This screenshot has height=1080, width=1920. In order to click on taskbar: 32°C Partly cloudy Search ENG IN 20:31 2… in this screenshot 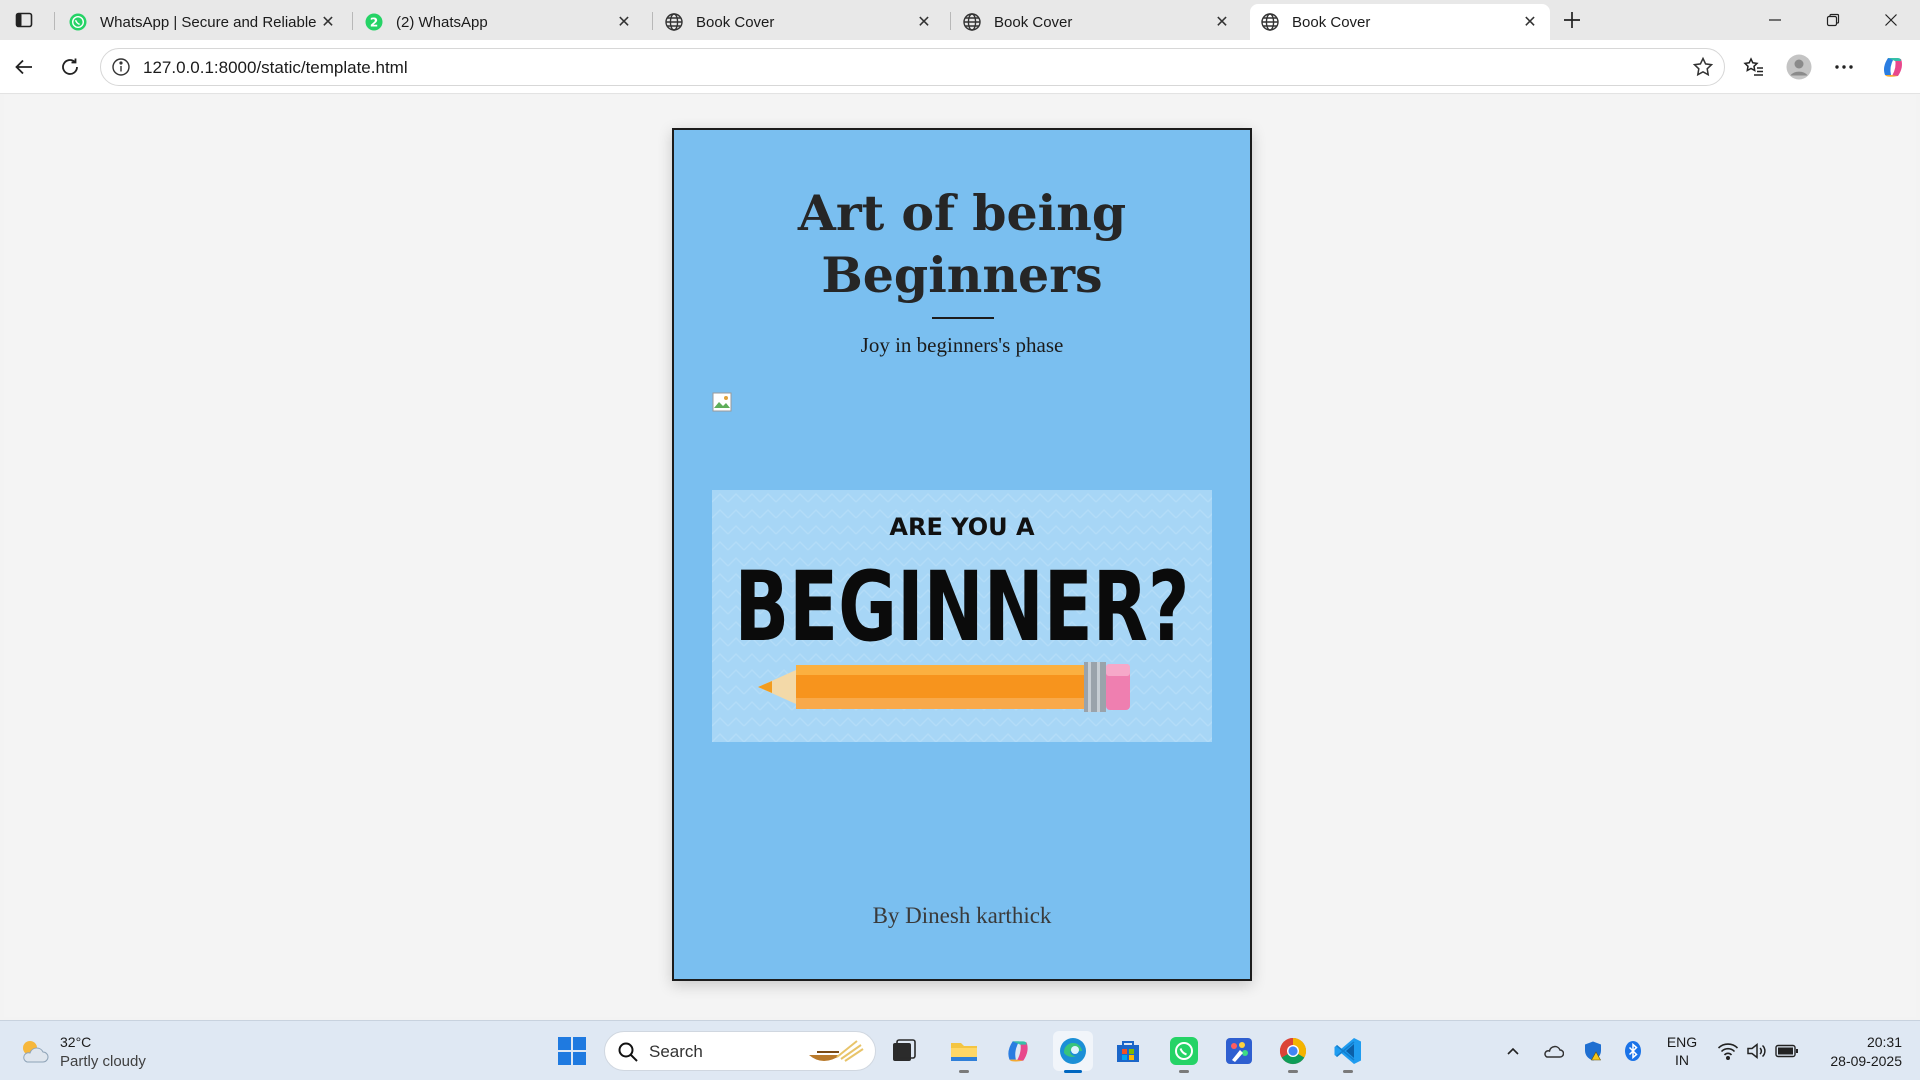, I will do `click(960, 1050)`.